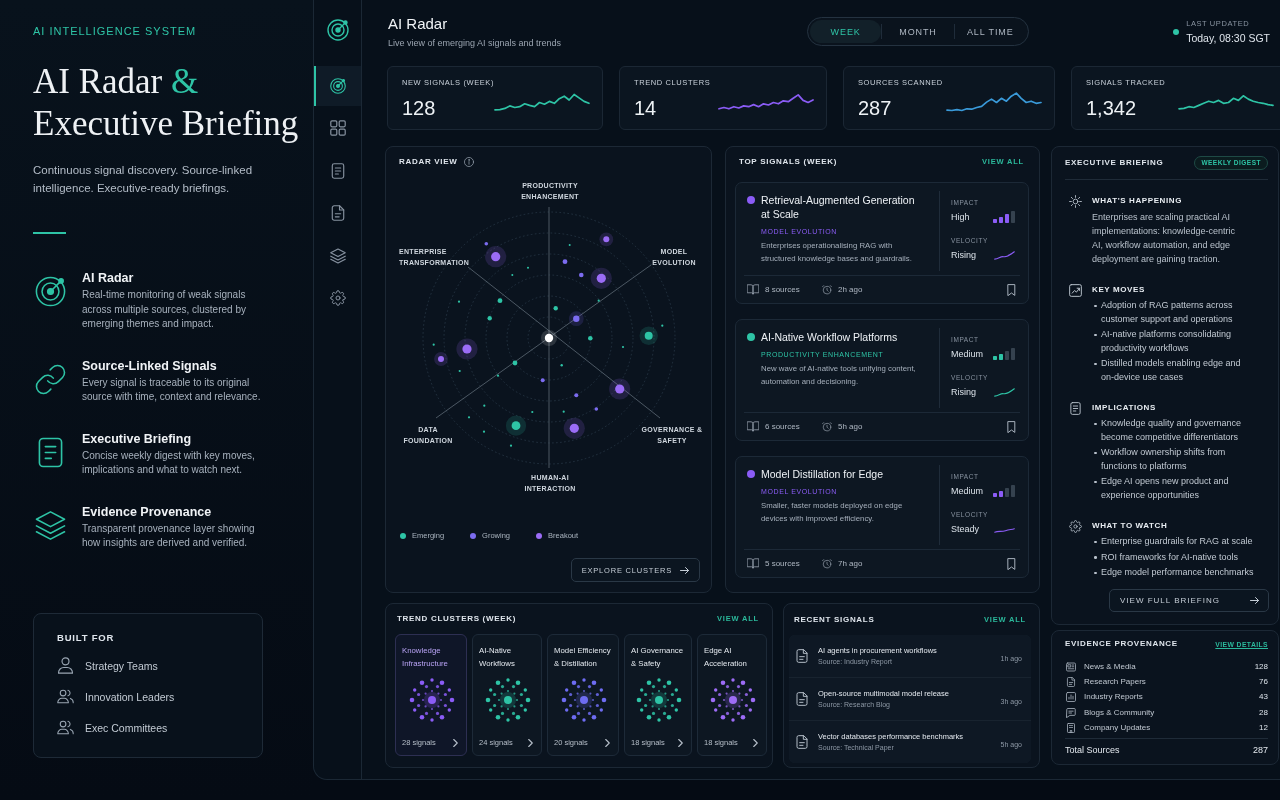  I want to click on built-for-heading: BUILT FOR, so click(86, 637).